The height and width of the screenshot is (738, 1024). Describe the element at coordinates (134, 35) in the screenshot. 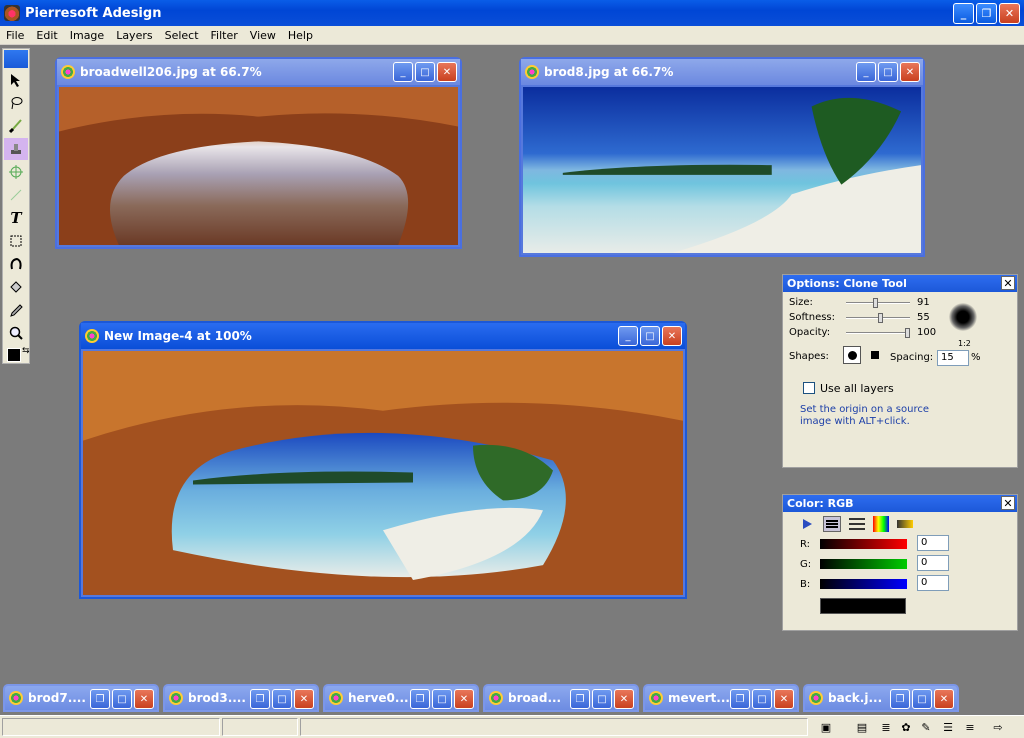

I see `menu-layers: Layers` at that location.